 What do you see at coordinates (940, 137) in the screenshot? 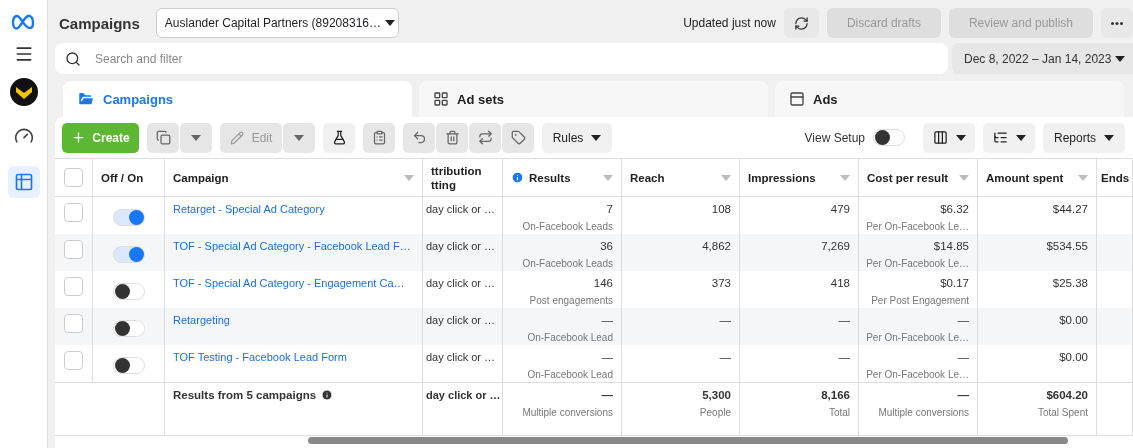
I see `columns-icon` at bounding box center [940, 137].